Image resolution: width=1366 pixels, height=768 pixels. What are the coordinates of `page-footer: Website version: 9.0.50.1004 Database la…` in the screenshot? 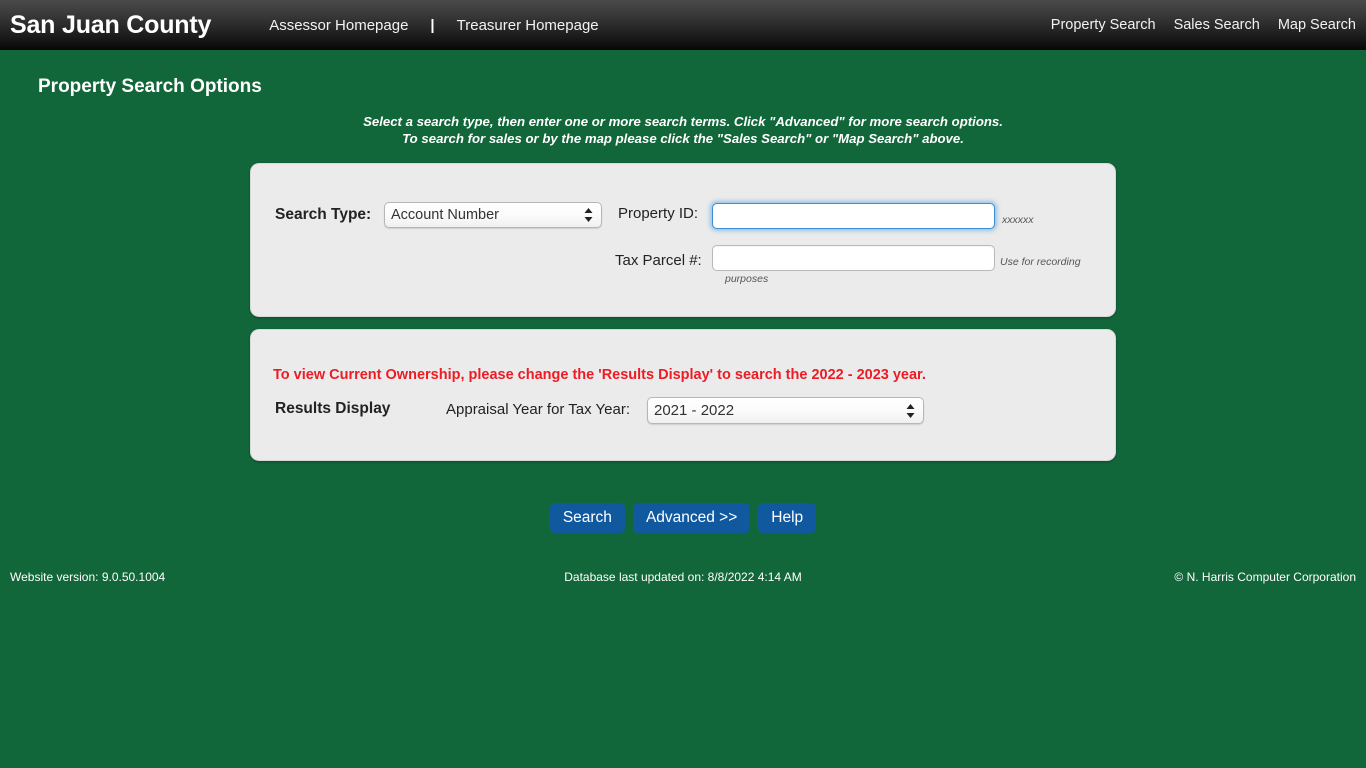 It's located at (683, 579).